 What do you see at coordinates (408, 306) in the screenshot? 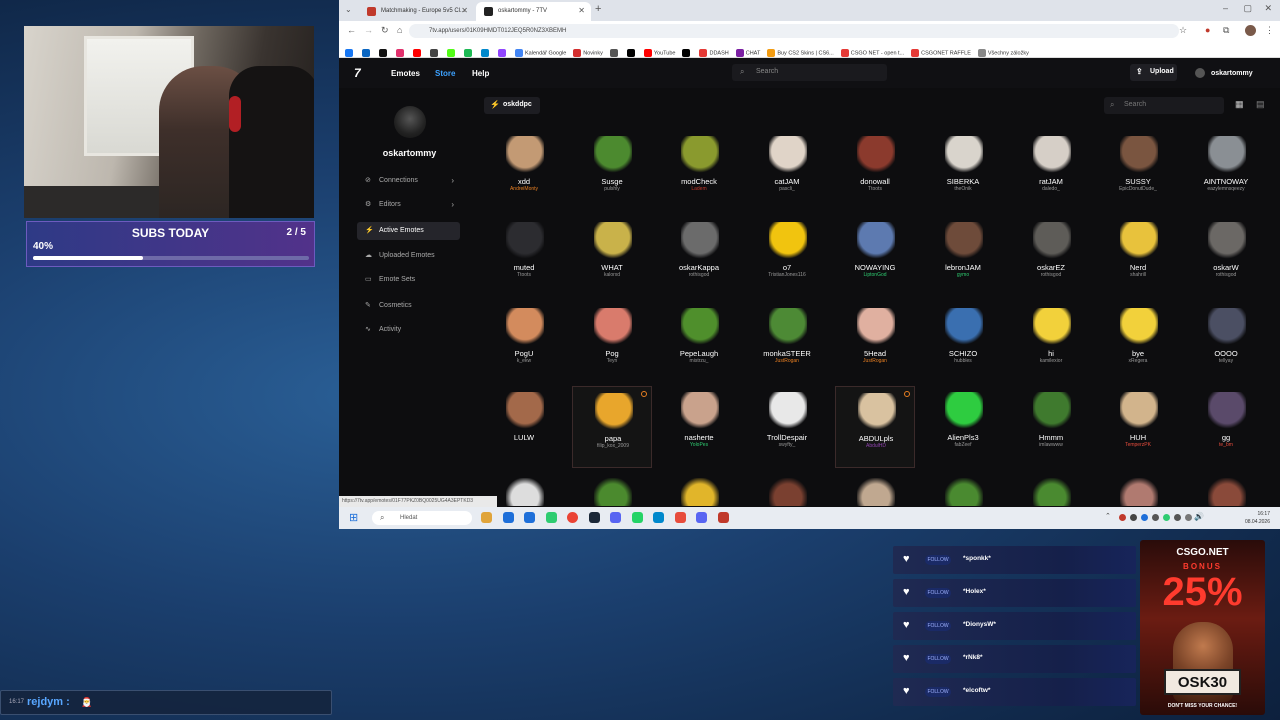
I see `sidebar-item-cosmetics: ✎ Cosmetics` at bounding box center [408, 306].